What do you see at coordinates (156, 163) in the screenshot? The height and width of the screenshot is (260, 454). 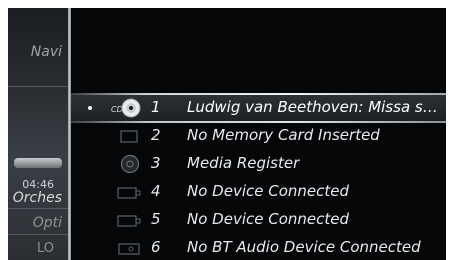 I see `source-number: 3` at bounding box center [156, 163].